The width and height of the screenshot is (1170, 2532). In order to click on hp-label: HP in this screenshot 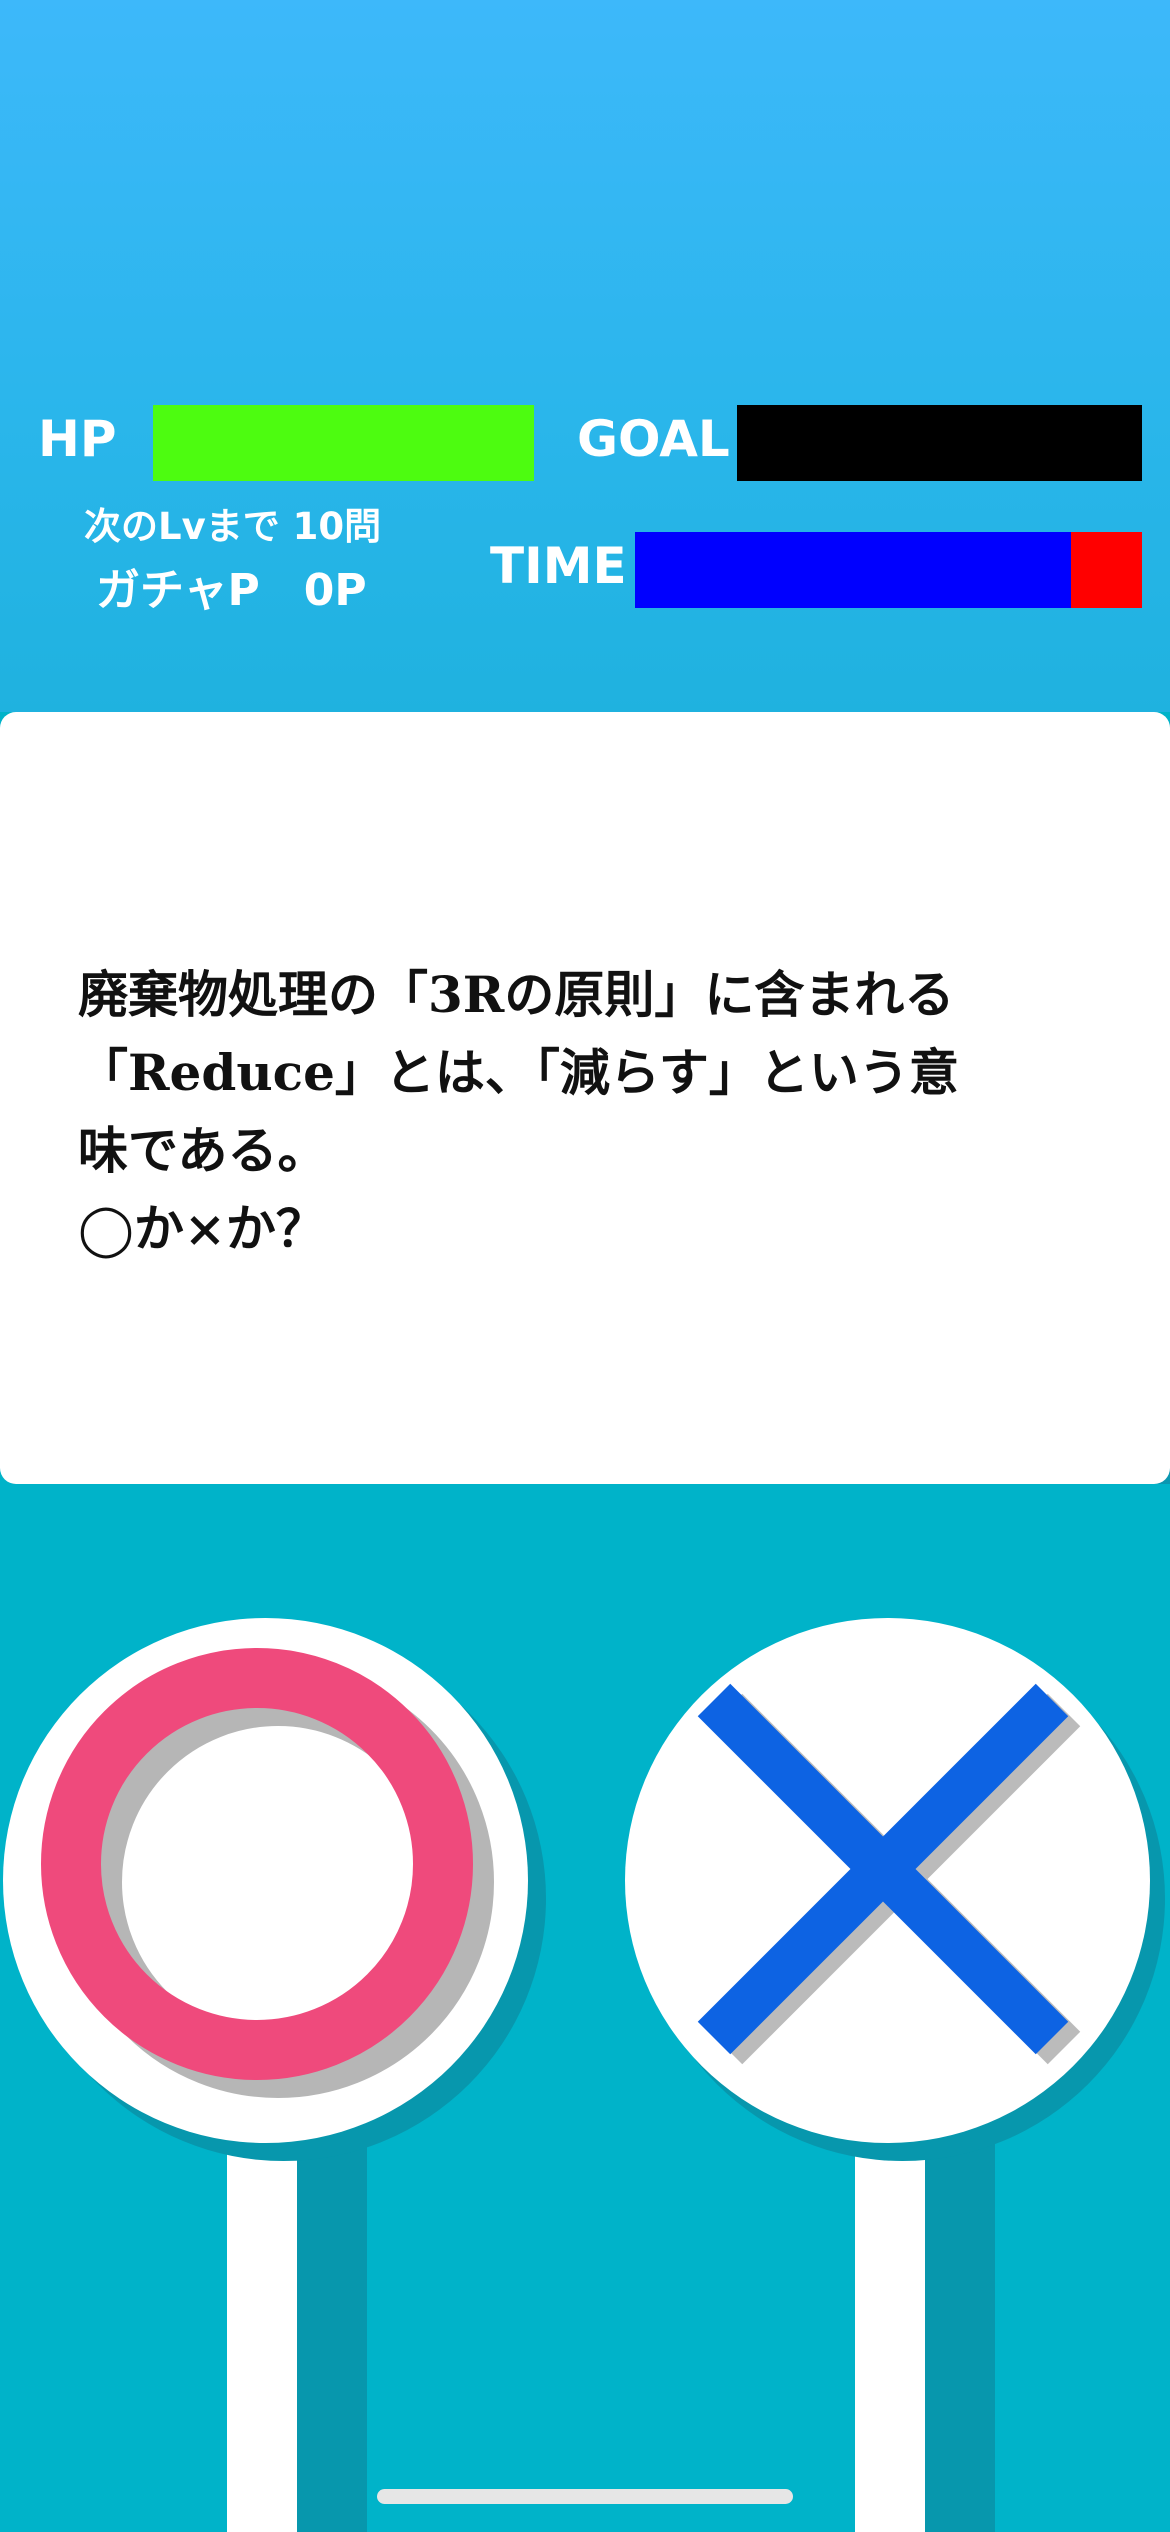, I will do `click(77, 439)`.